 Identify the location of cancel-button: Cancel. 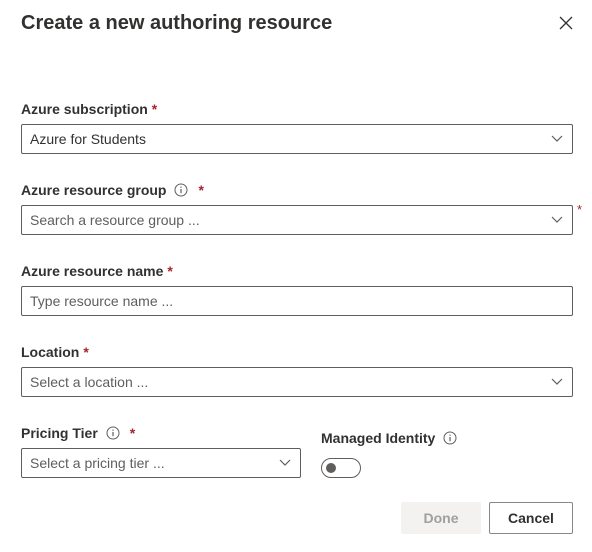
(531, 518).